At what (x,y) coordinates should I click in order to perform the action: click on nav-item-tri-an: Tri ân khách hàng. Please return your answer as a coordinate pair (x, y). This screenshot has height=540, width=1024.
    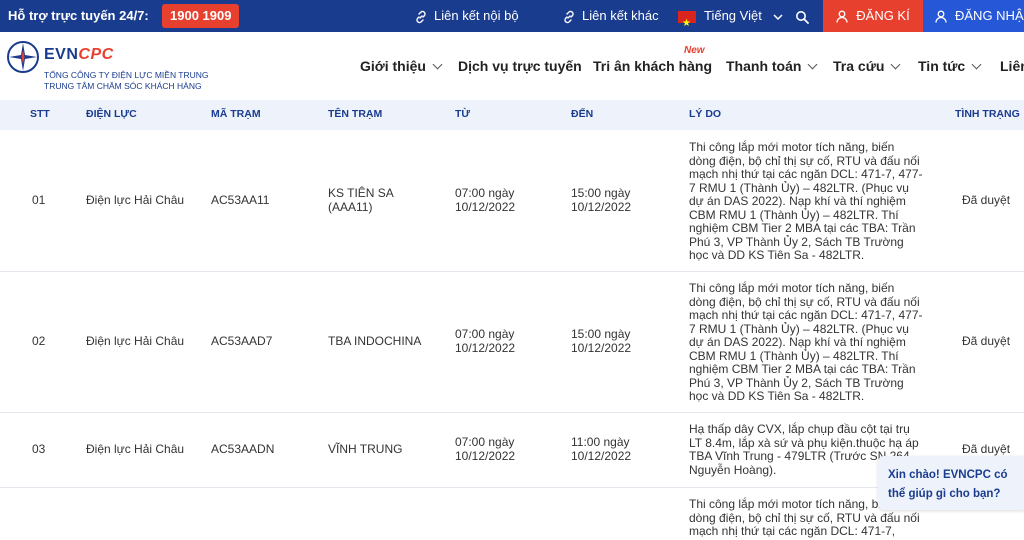
    Looking at the image, I should click on (652, 66).